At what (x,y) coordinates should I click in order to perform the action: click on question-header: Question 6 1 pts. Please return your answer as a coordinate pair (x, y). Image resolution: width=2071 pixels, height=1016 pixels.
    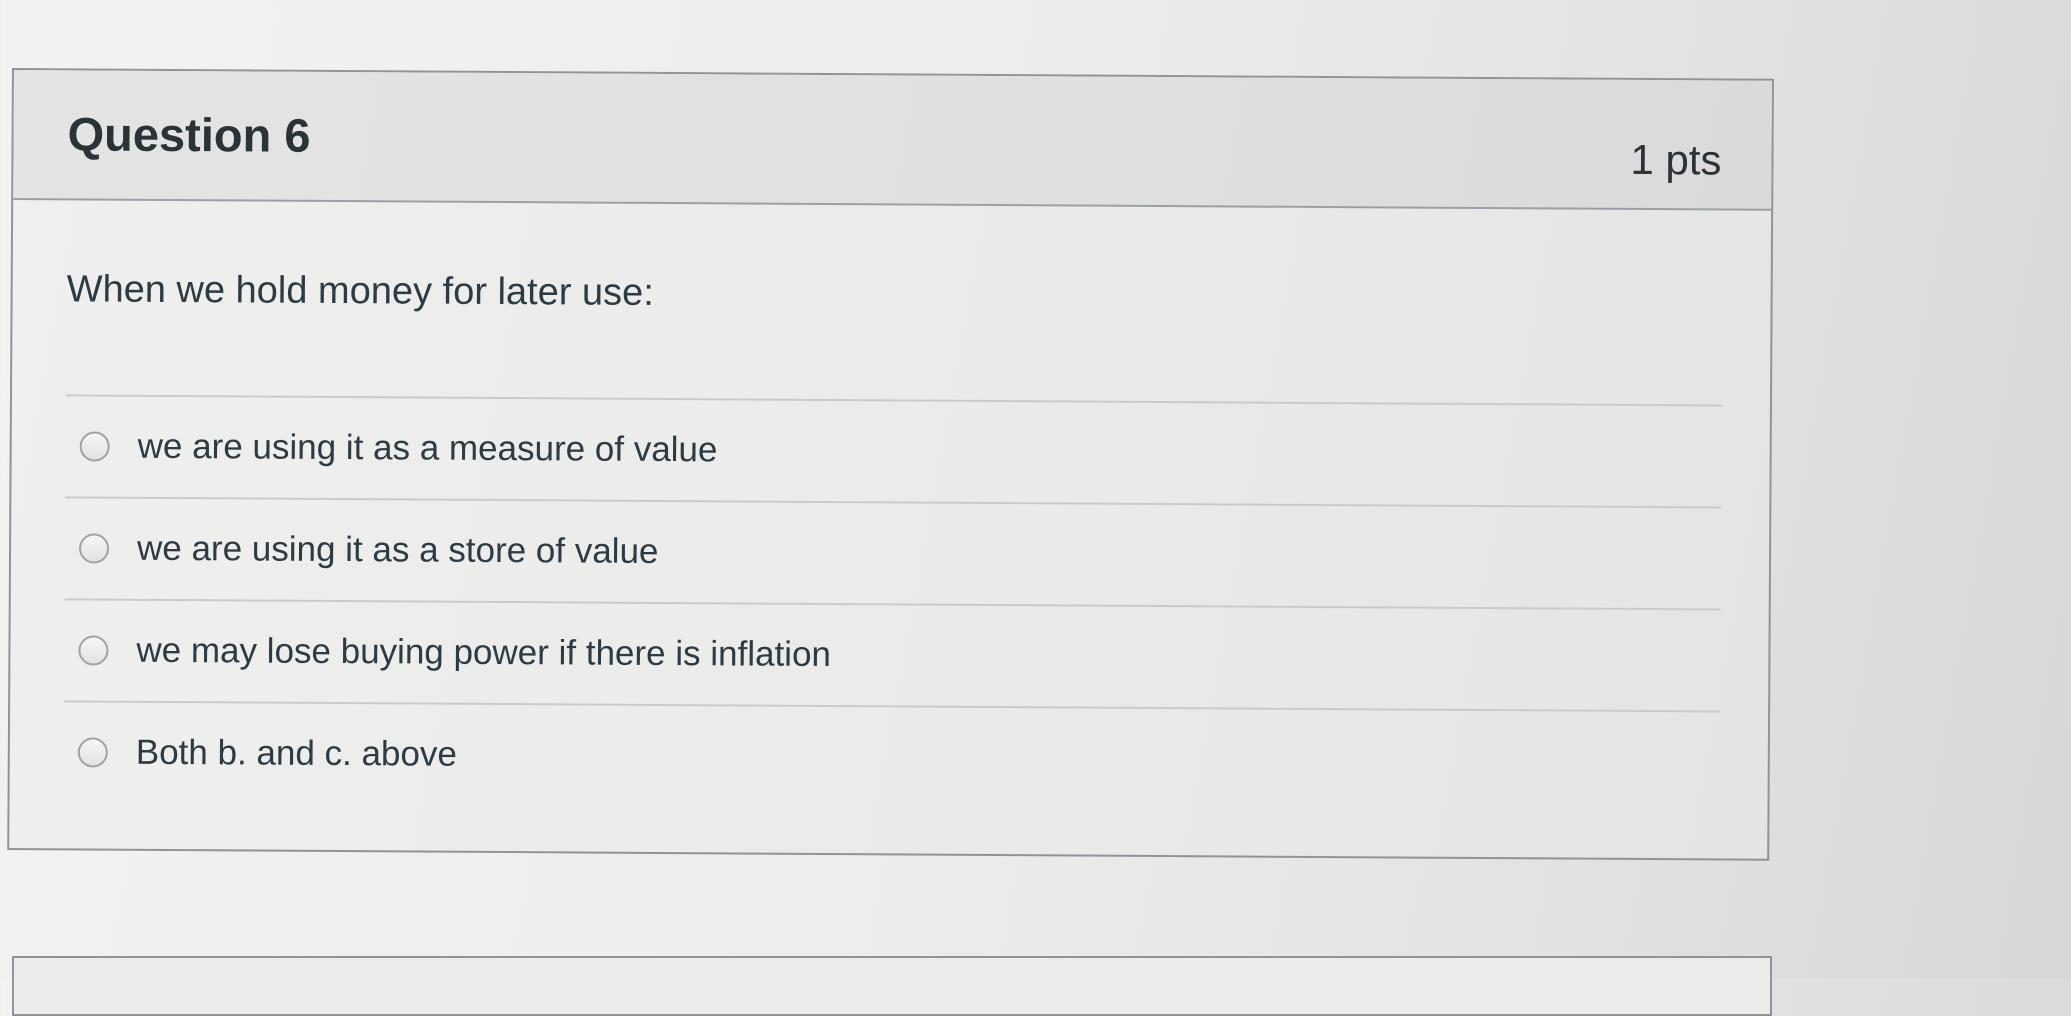
    Looking at the image, I should click on (892, 140).